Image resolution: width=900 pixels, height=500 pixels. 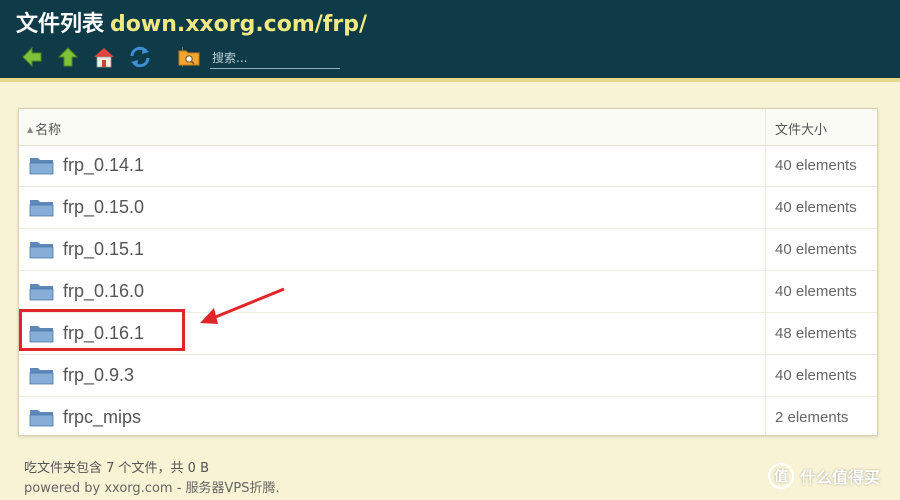 I want to click on svg-text: 值, so click(x=781, y=476).